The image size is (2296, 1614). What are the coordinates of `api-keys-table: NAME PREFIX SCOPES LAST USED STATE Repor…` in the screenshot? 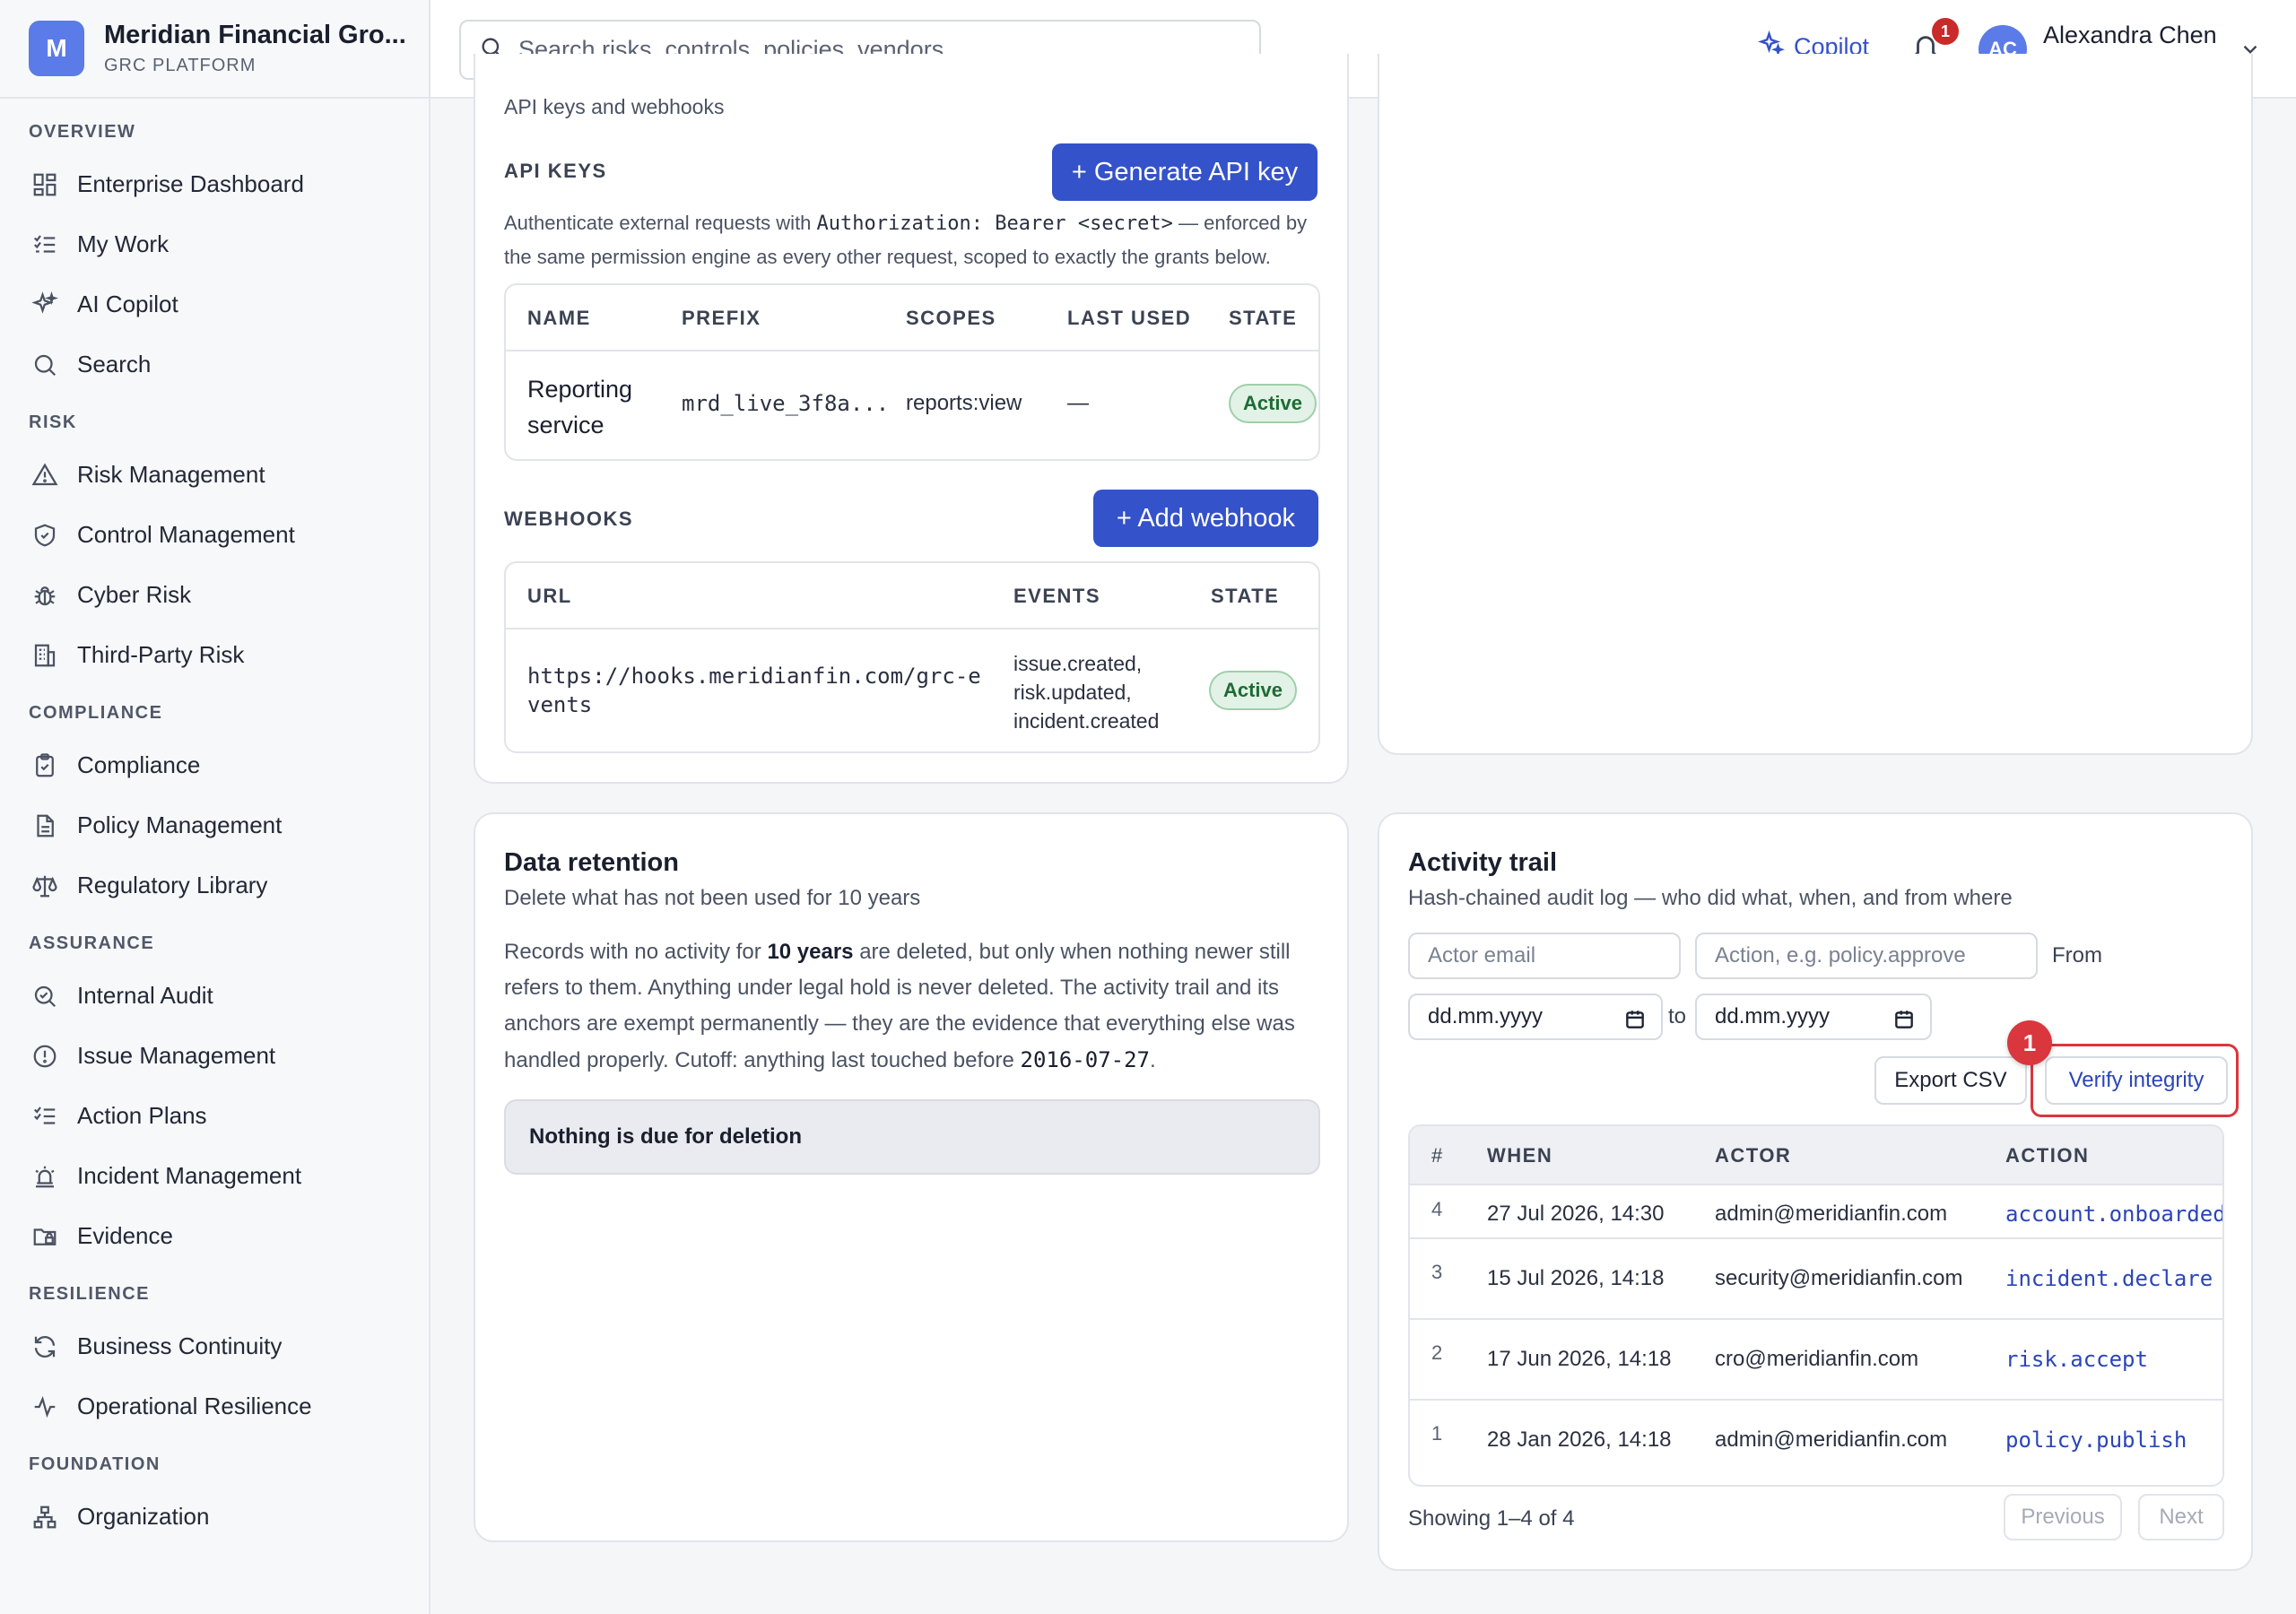 It's located at (912, 372).